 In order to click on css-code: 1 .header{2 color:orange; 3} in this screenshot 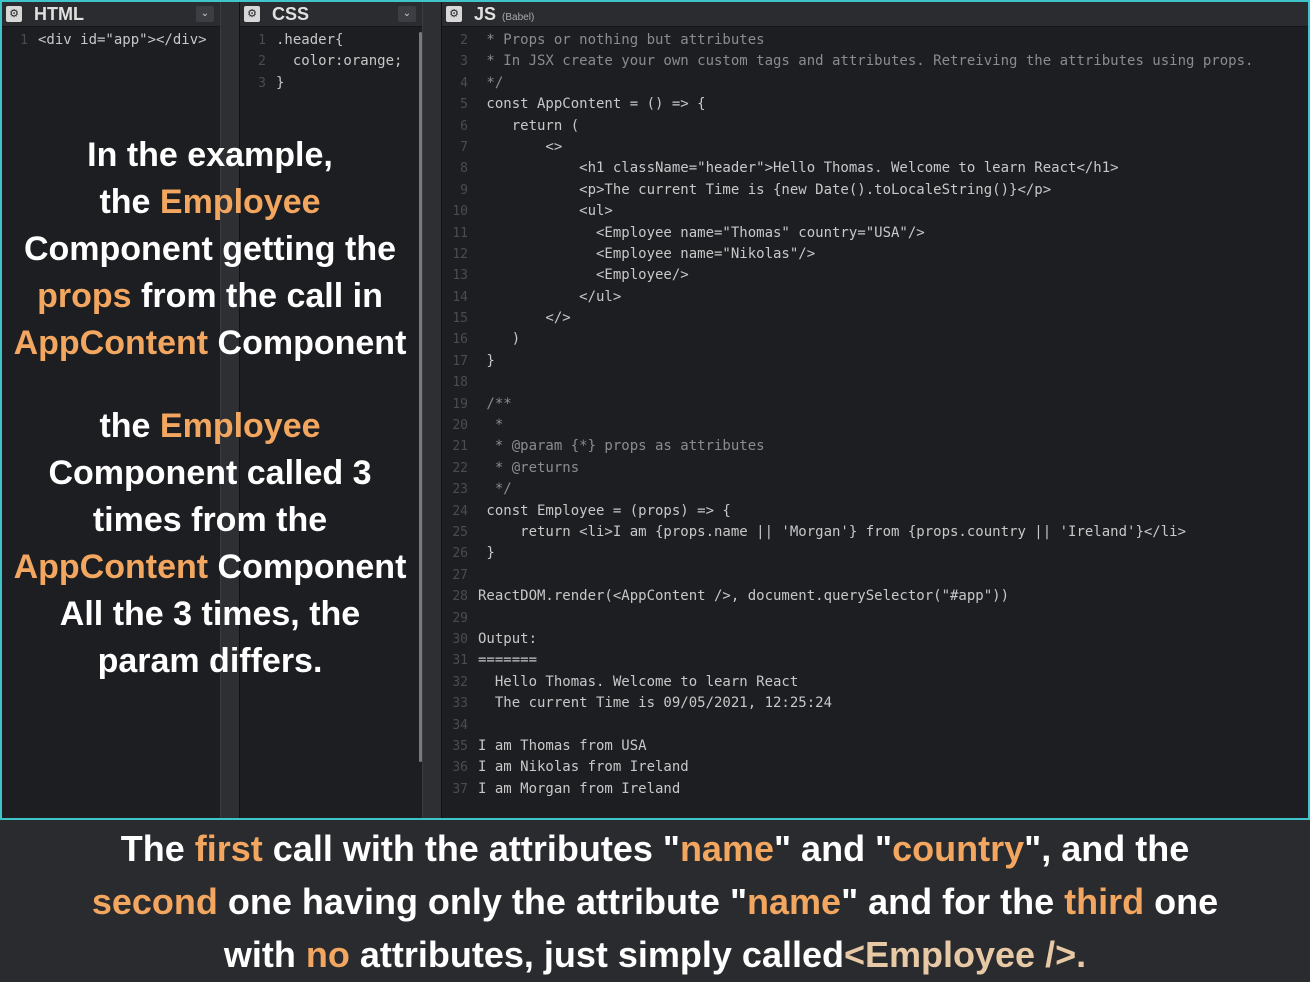, I will do `click(321, 62)`.